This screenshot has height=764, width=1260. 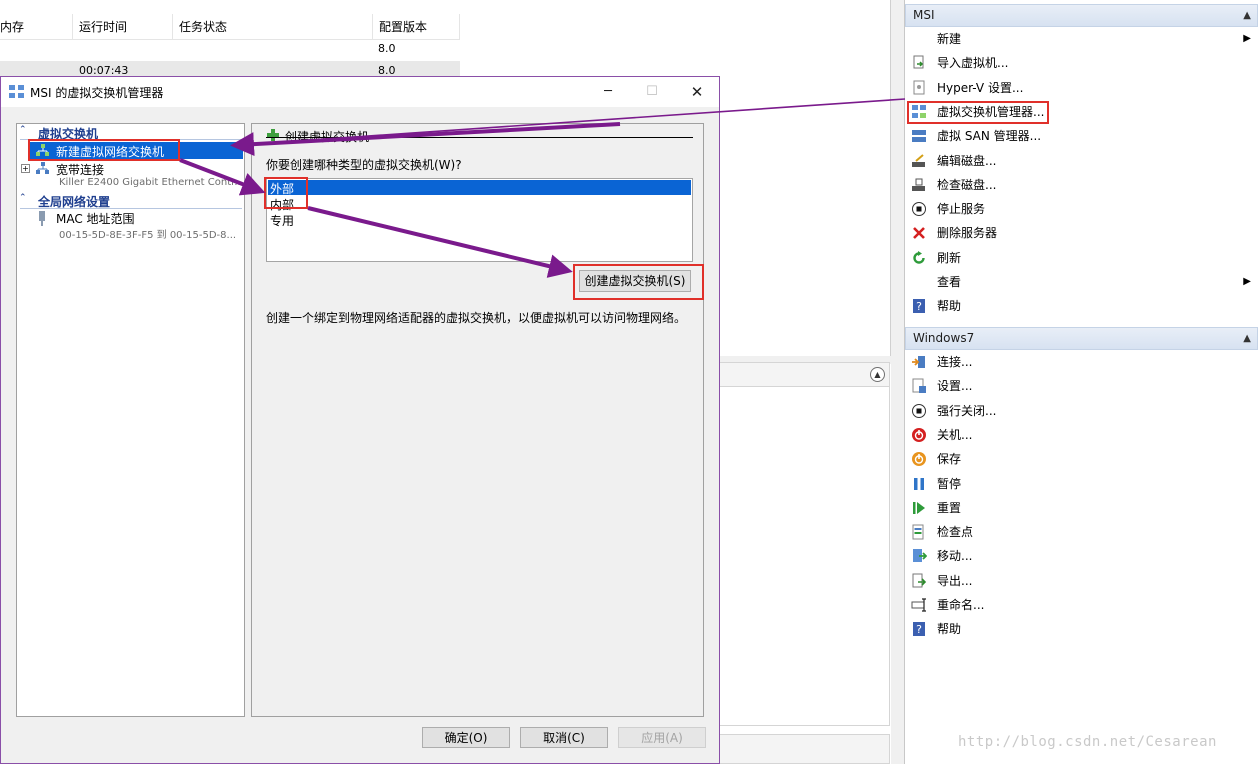 I want to click on annotation-arrows, so click(x=542, y=188).